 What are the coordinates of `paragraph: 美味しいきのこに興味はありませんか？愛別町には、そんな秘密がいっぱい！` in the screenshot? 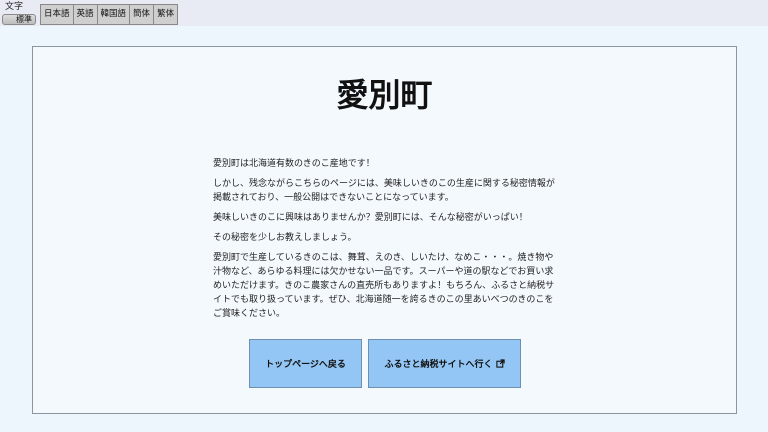 It's located at (370, 218).